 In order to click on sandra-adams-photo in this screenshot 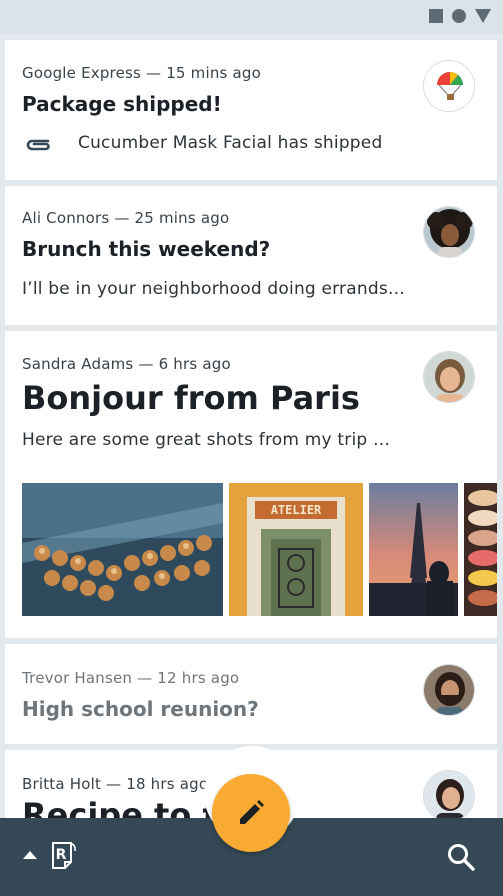, I will do `click(449, 377)`.